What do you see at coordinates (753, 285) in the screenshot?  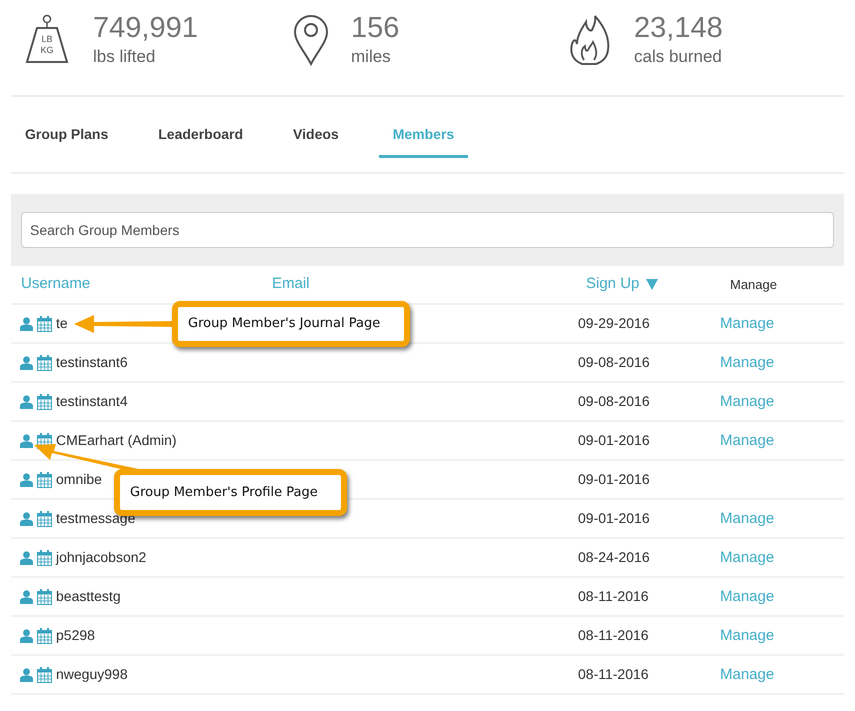 I see `column-header: Manage` at bounding box center [753, 285].